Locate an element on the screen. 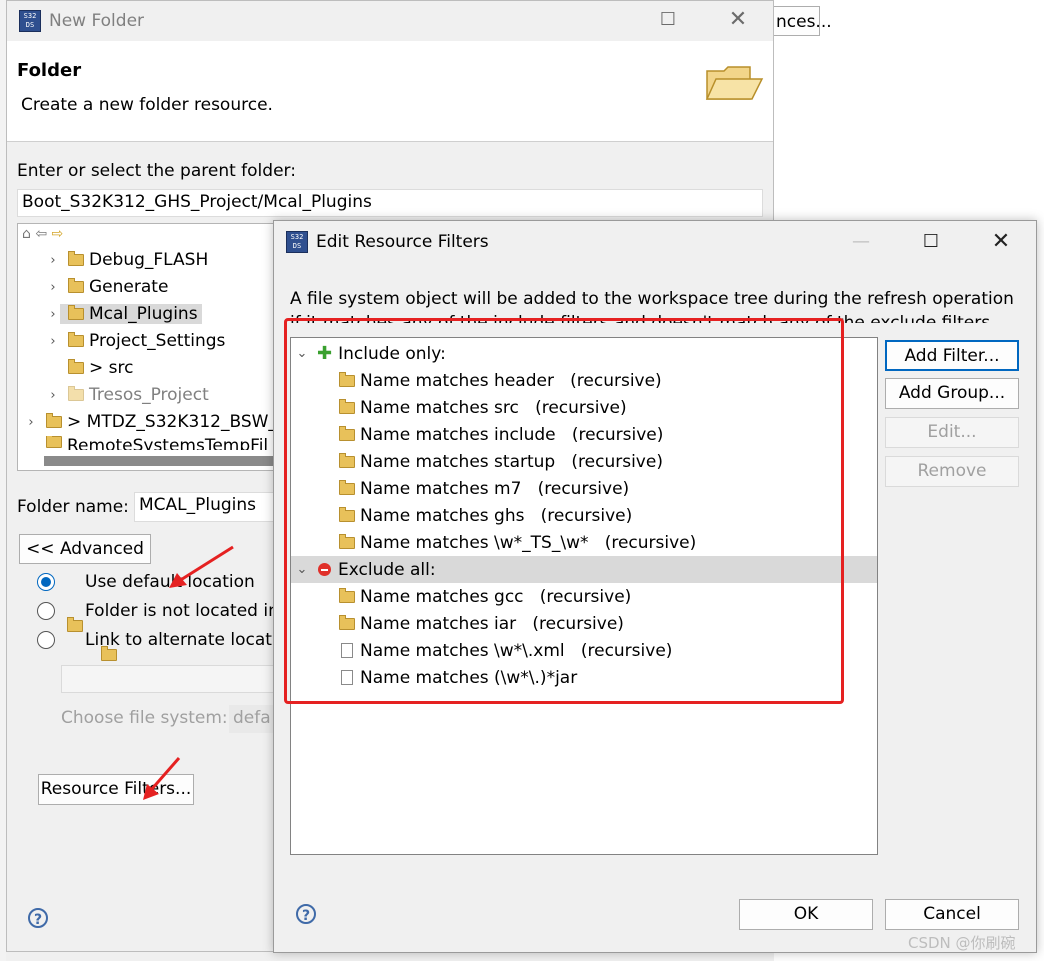 The height and width of the screenshot is (961, 1044). parent-folder-label: Enter or select the parent folder: is located at coordinates (156, 171).